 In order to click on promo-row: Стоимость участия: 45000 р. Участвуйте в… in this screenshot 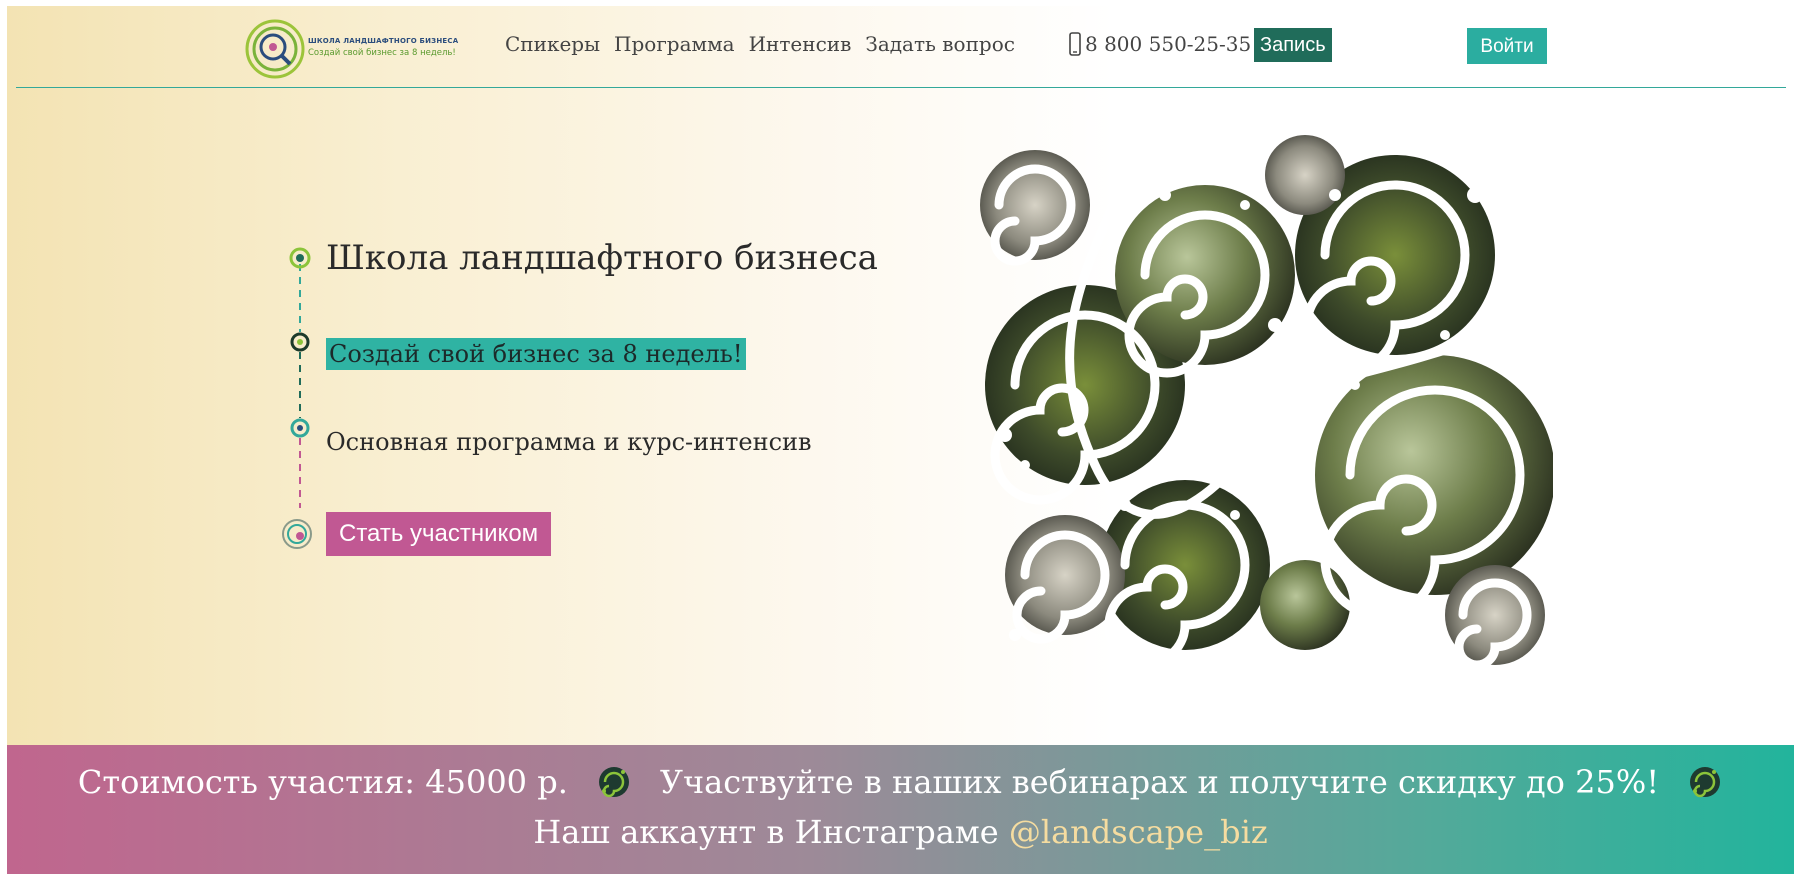, I will do `click(900, 782)`.